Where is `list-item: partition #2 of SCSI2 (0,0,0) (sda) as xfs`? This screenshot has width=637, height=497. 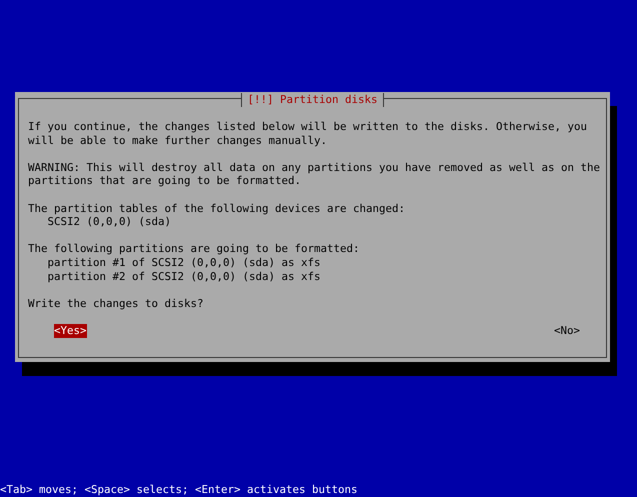
list-item: partition #2 of SCSI2 (0,0,0) (sda) as xfs is located at coordinates (184, 277).